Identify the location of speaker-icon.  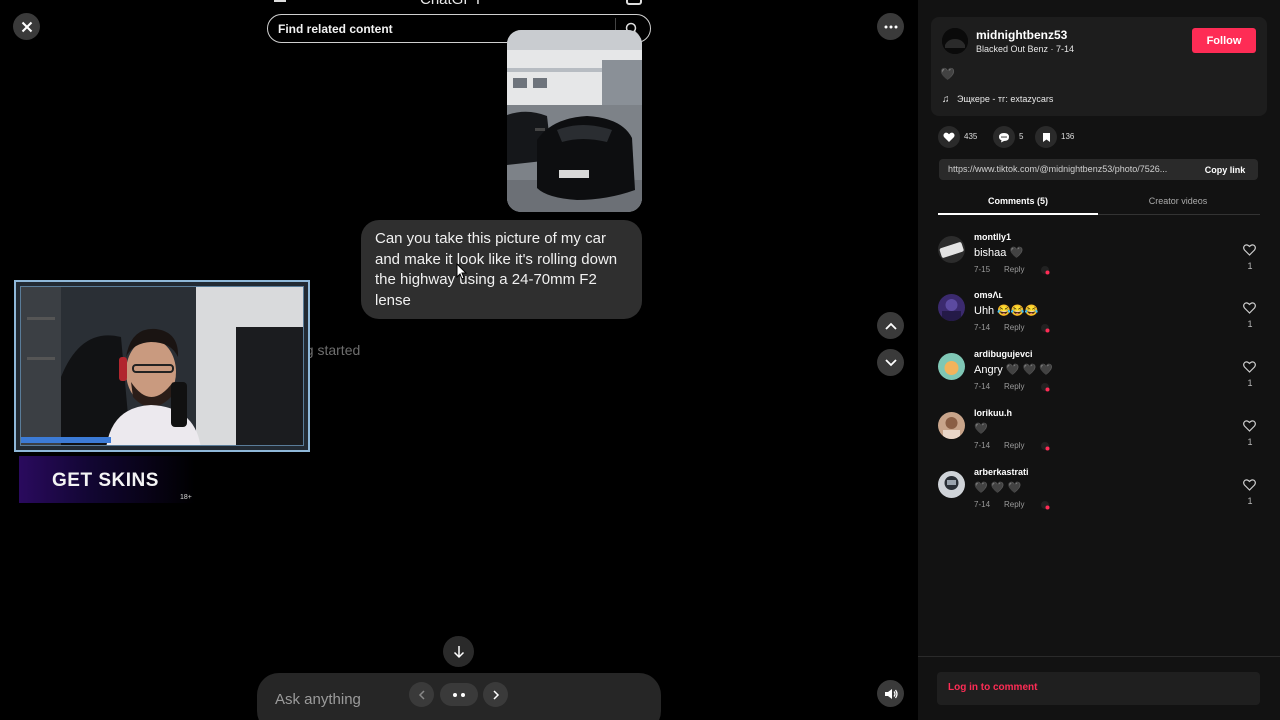
(891, 693).